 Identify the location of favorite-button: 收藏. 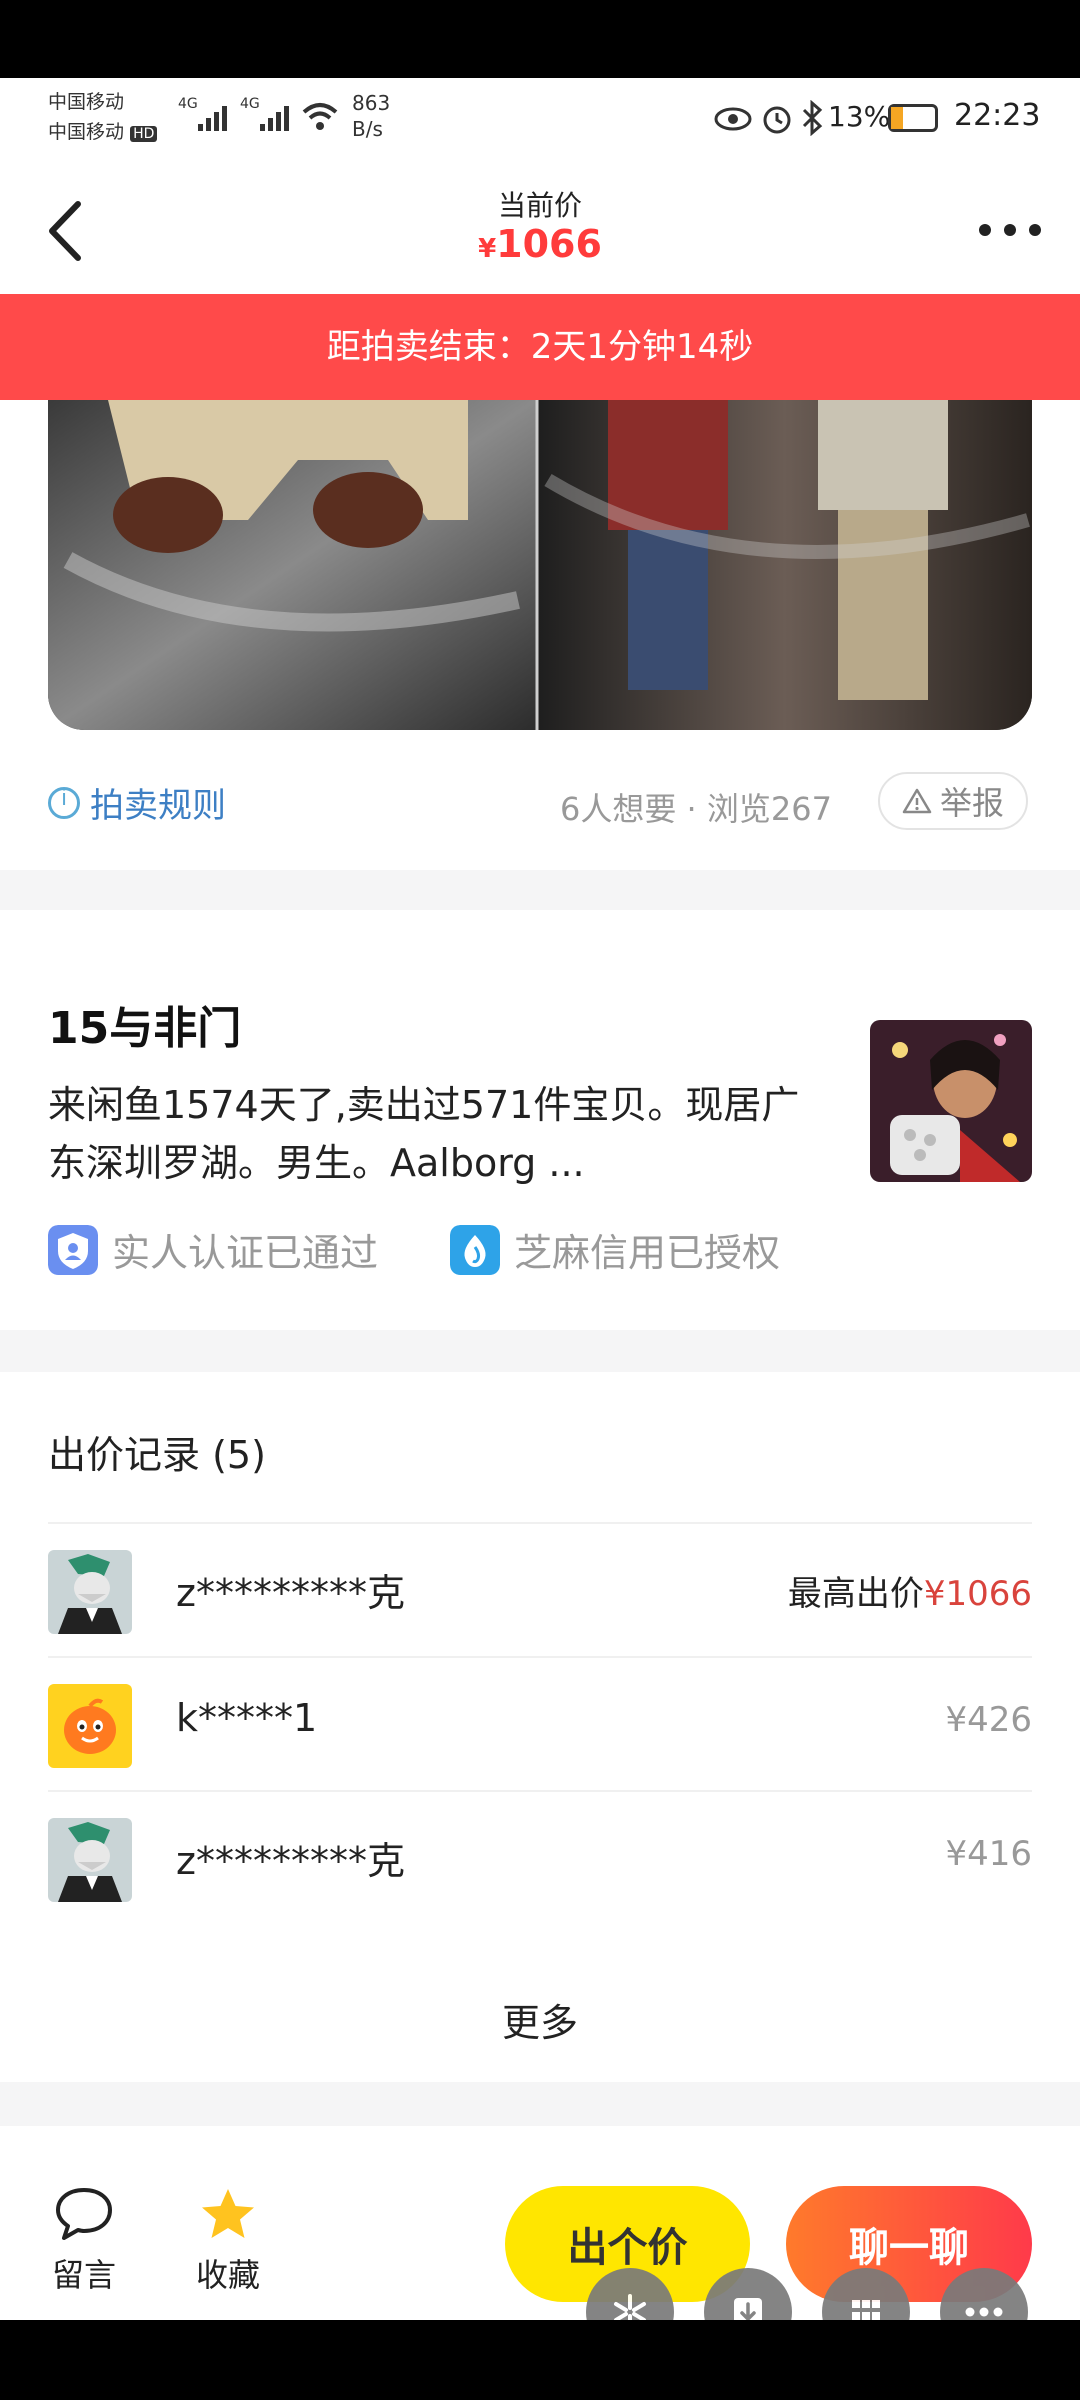
(228, 2241).